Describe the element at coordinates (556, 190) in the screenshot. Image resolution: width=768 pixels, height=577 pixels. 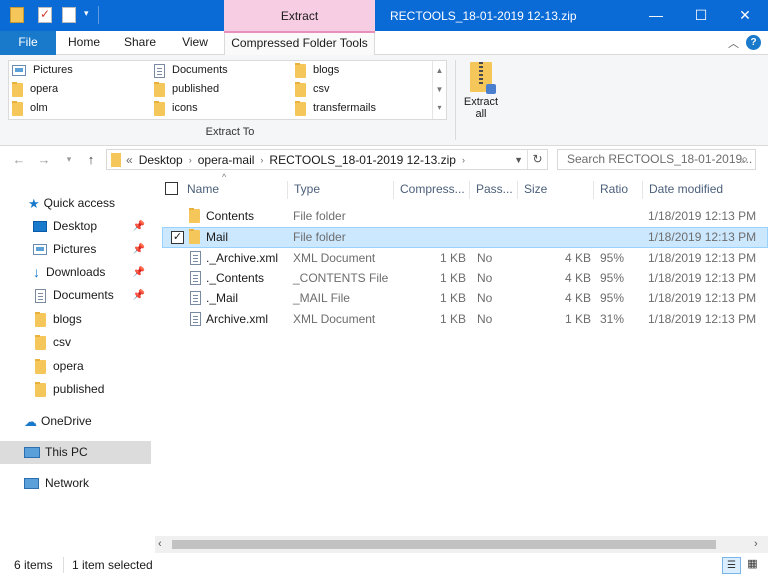
I see `column-size: Size` at that location.